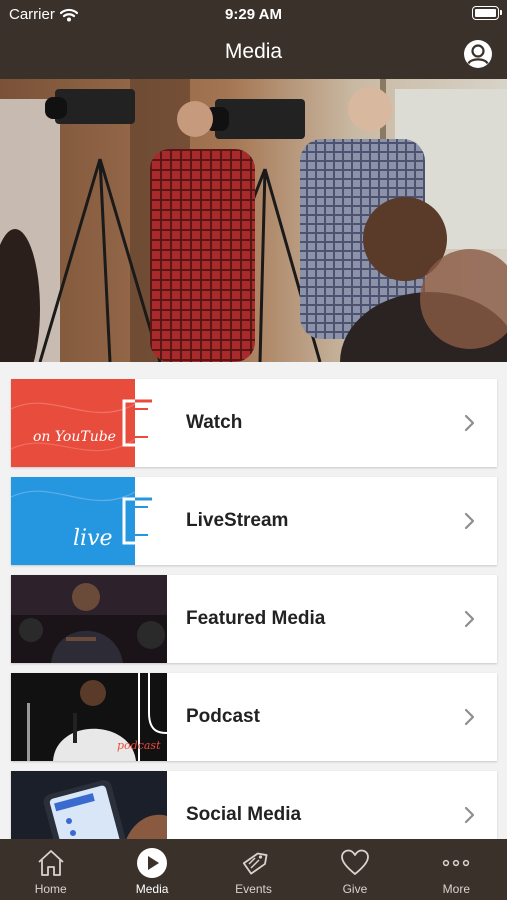  I want to click on tab-events-label: Events, so click(253, 889).